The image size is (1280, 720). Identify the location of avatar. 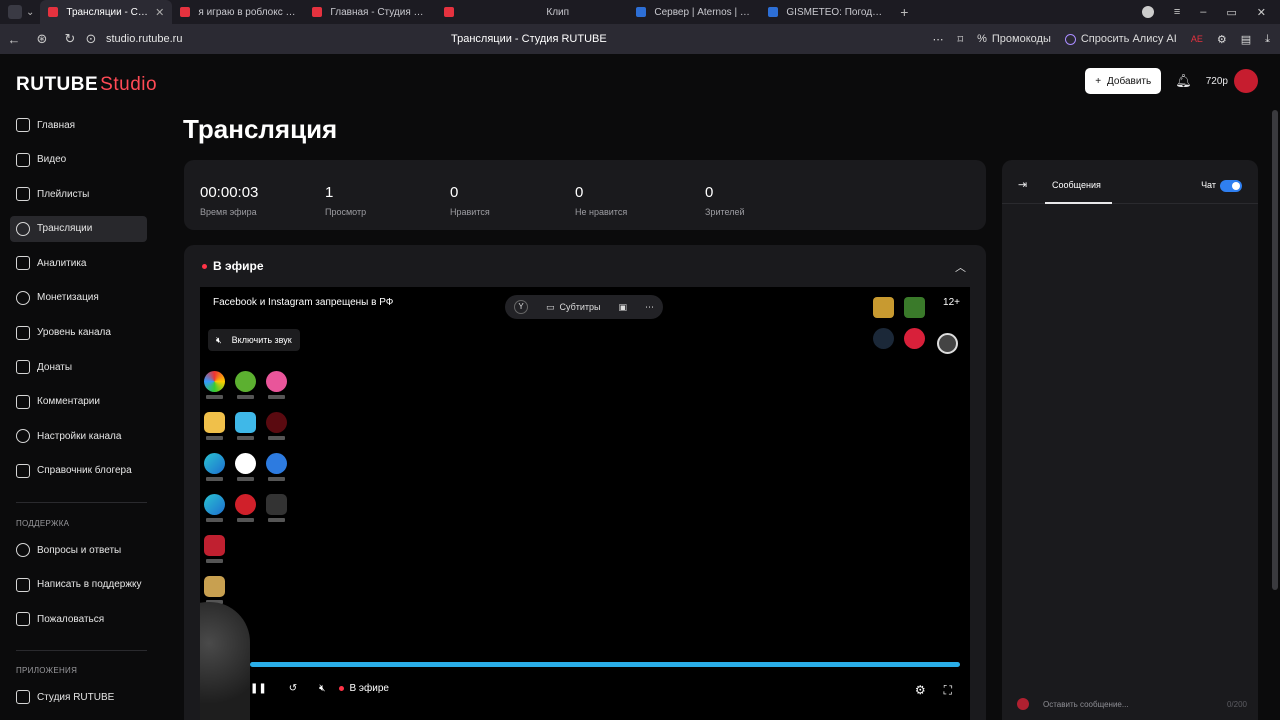
(1246, 81).